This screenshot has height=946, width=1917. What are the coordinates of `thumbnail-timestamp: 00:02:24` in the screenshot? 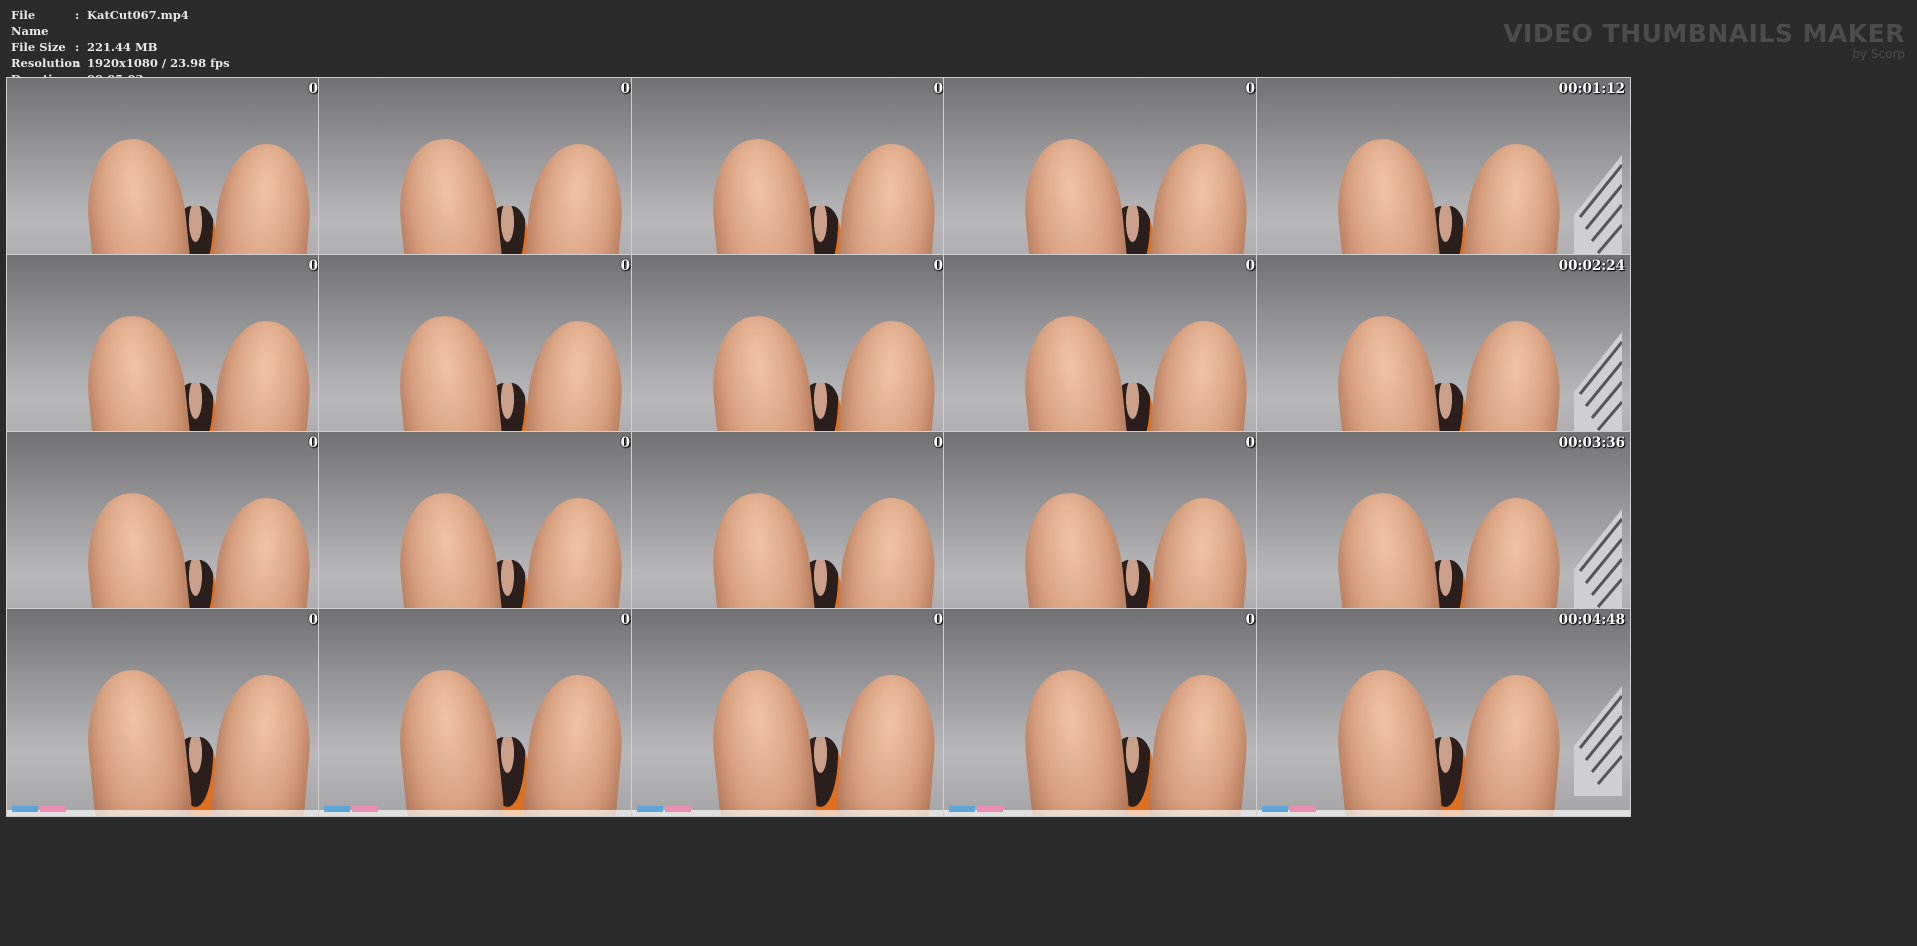 It's located at (1591, 266).